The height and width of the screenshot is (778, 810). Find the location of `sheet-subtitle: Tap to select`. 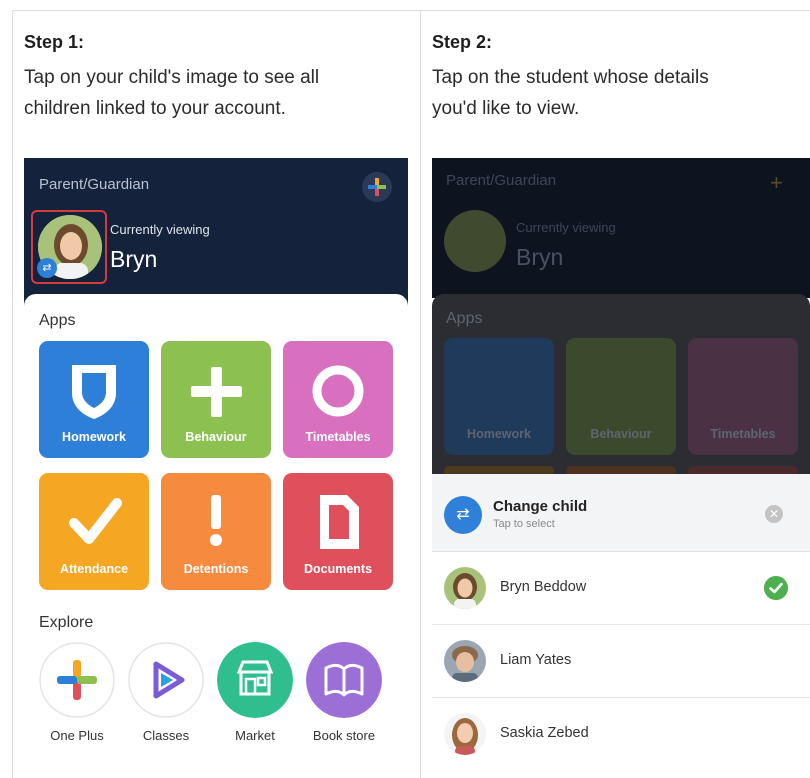

sheet-subtitle: Tap to select is located at coordinates (524, 524).